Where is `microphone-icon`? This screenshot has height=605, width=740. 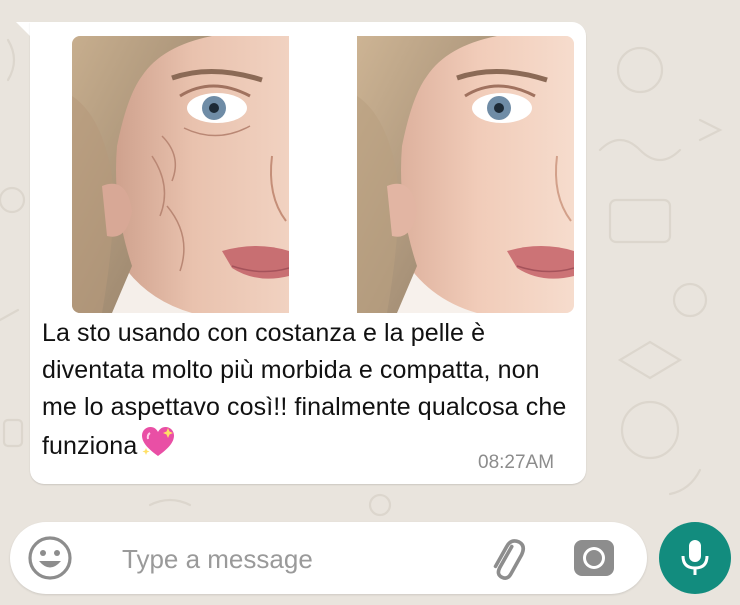
microphone-icon is located at coordinates (695, 557).